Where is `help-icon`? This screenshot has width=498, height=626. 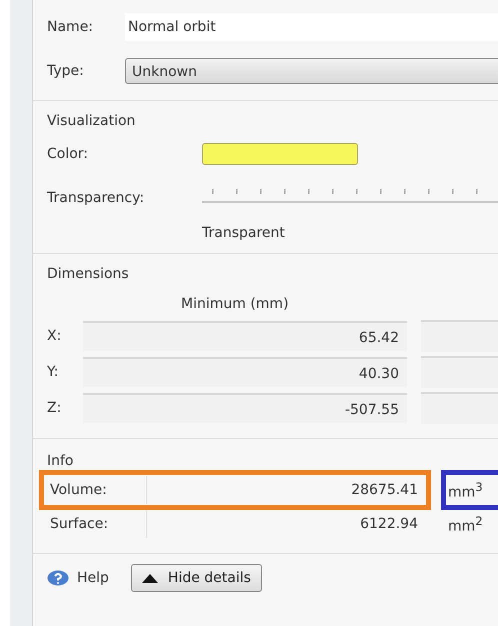
help-icon is located at coordinates (58, 578).